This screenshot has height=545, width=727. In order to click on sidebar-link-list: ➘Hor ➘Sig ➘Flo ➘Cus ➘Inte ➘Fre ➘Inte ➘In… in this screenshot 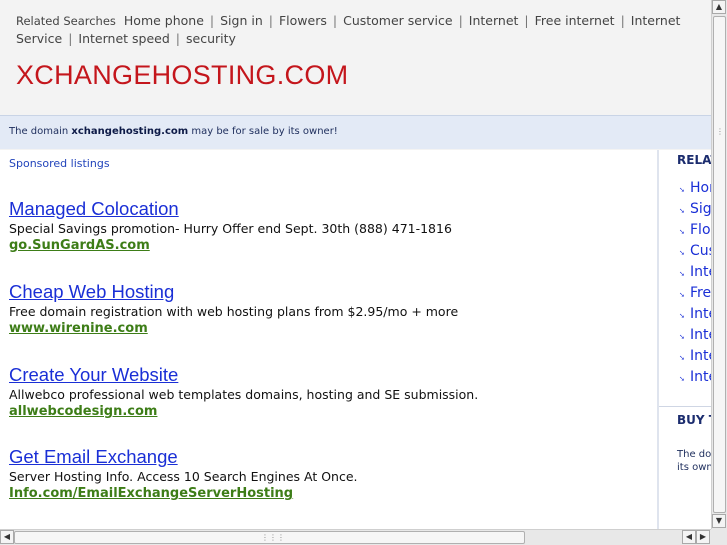, I will do `click(695, 284)`.